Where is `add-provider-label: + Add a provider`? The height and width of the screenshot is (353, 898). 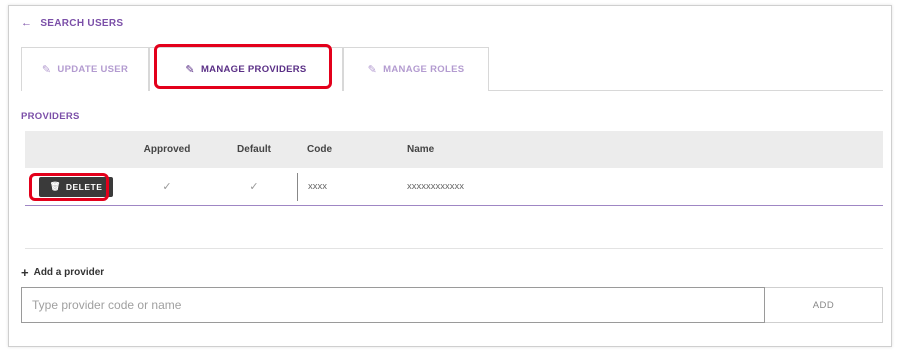 add-provider-label: + Add a provider is located at coordinates (62, 272).